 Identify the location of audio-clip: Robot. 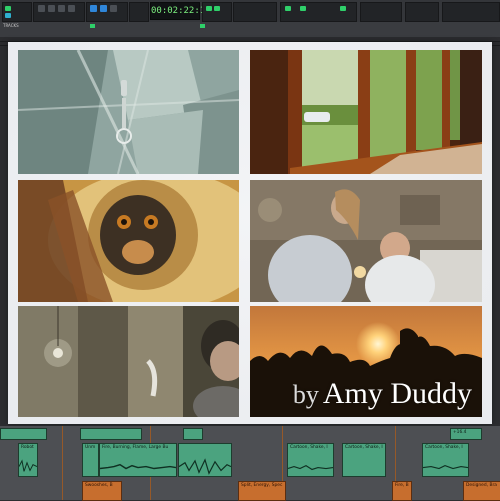
(28, 460).